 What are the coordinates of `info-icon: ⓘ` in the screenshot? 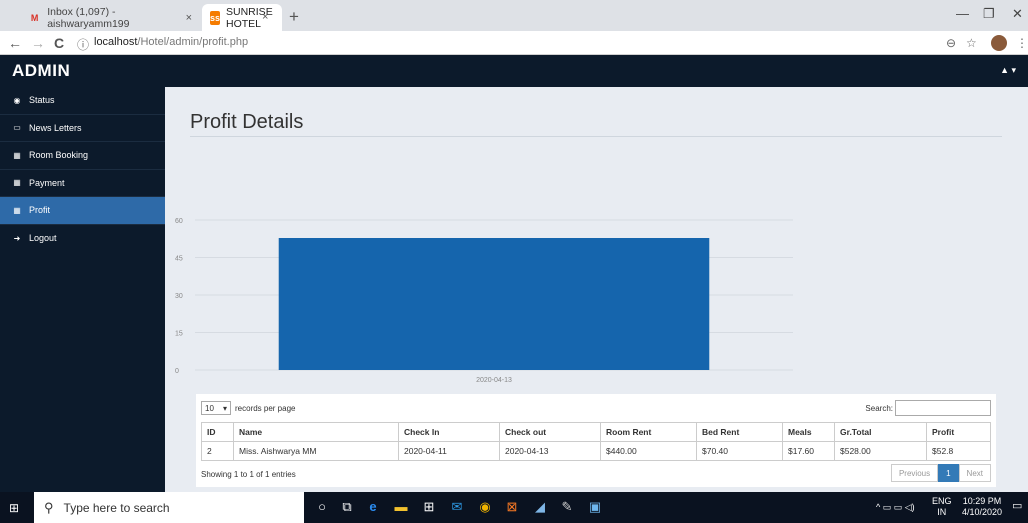 It's located at (83, 44).